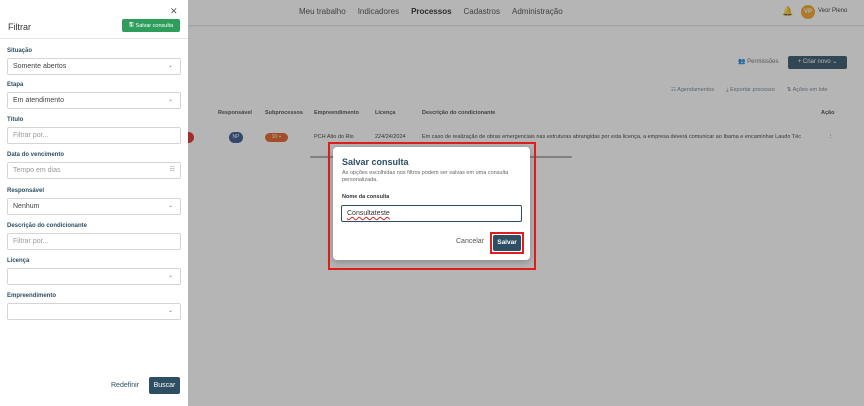  Describe the element at coordinates (20, 51) in the screenshot. I see `field-label: Situação` at that location.